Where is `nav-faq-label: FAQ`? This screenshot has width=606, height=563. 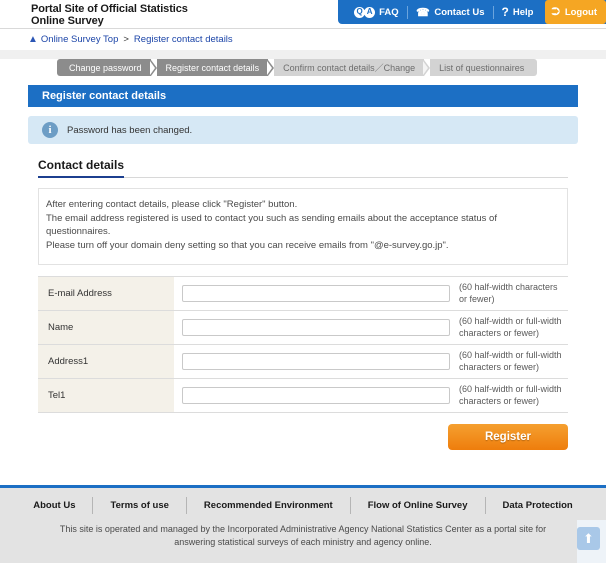 nav-faq-label: FAQ is located at coordinates (389, 12).